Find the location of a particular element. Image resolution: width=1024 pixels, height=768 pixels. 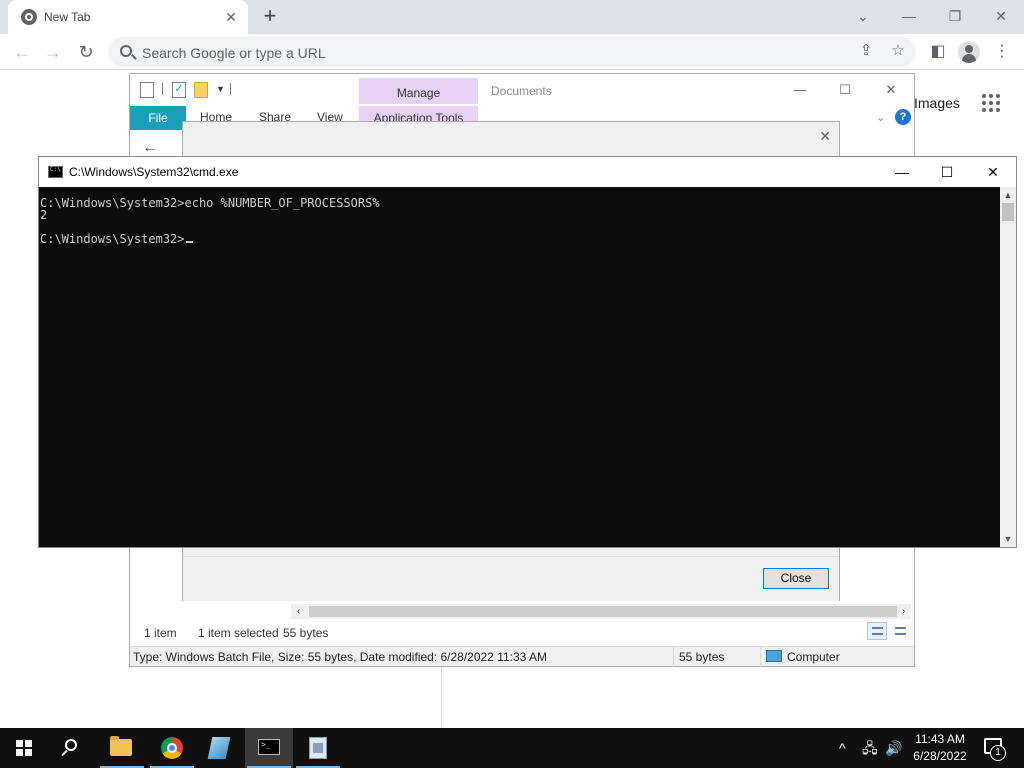

console-prompt-line: C:\Windows\System32> is located at coordinates (519, 239).